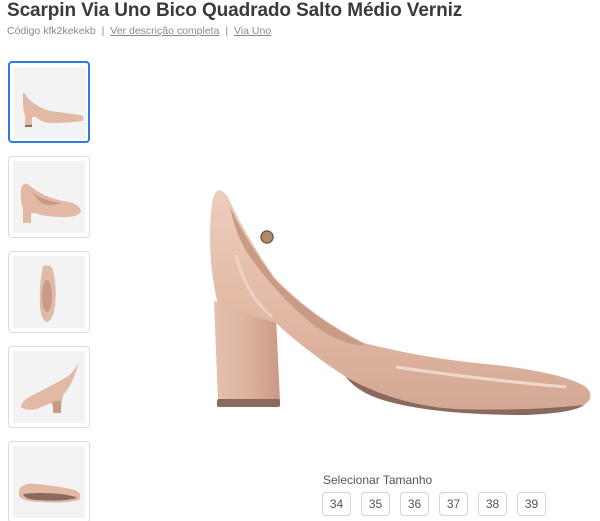  I want to click on size-option-35: 35, so click(375, 504).